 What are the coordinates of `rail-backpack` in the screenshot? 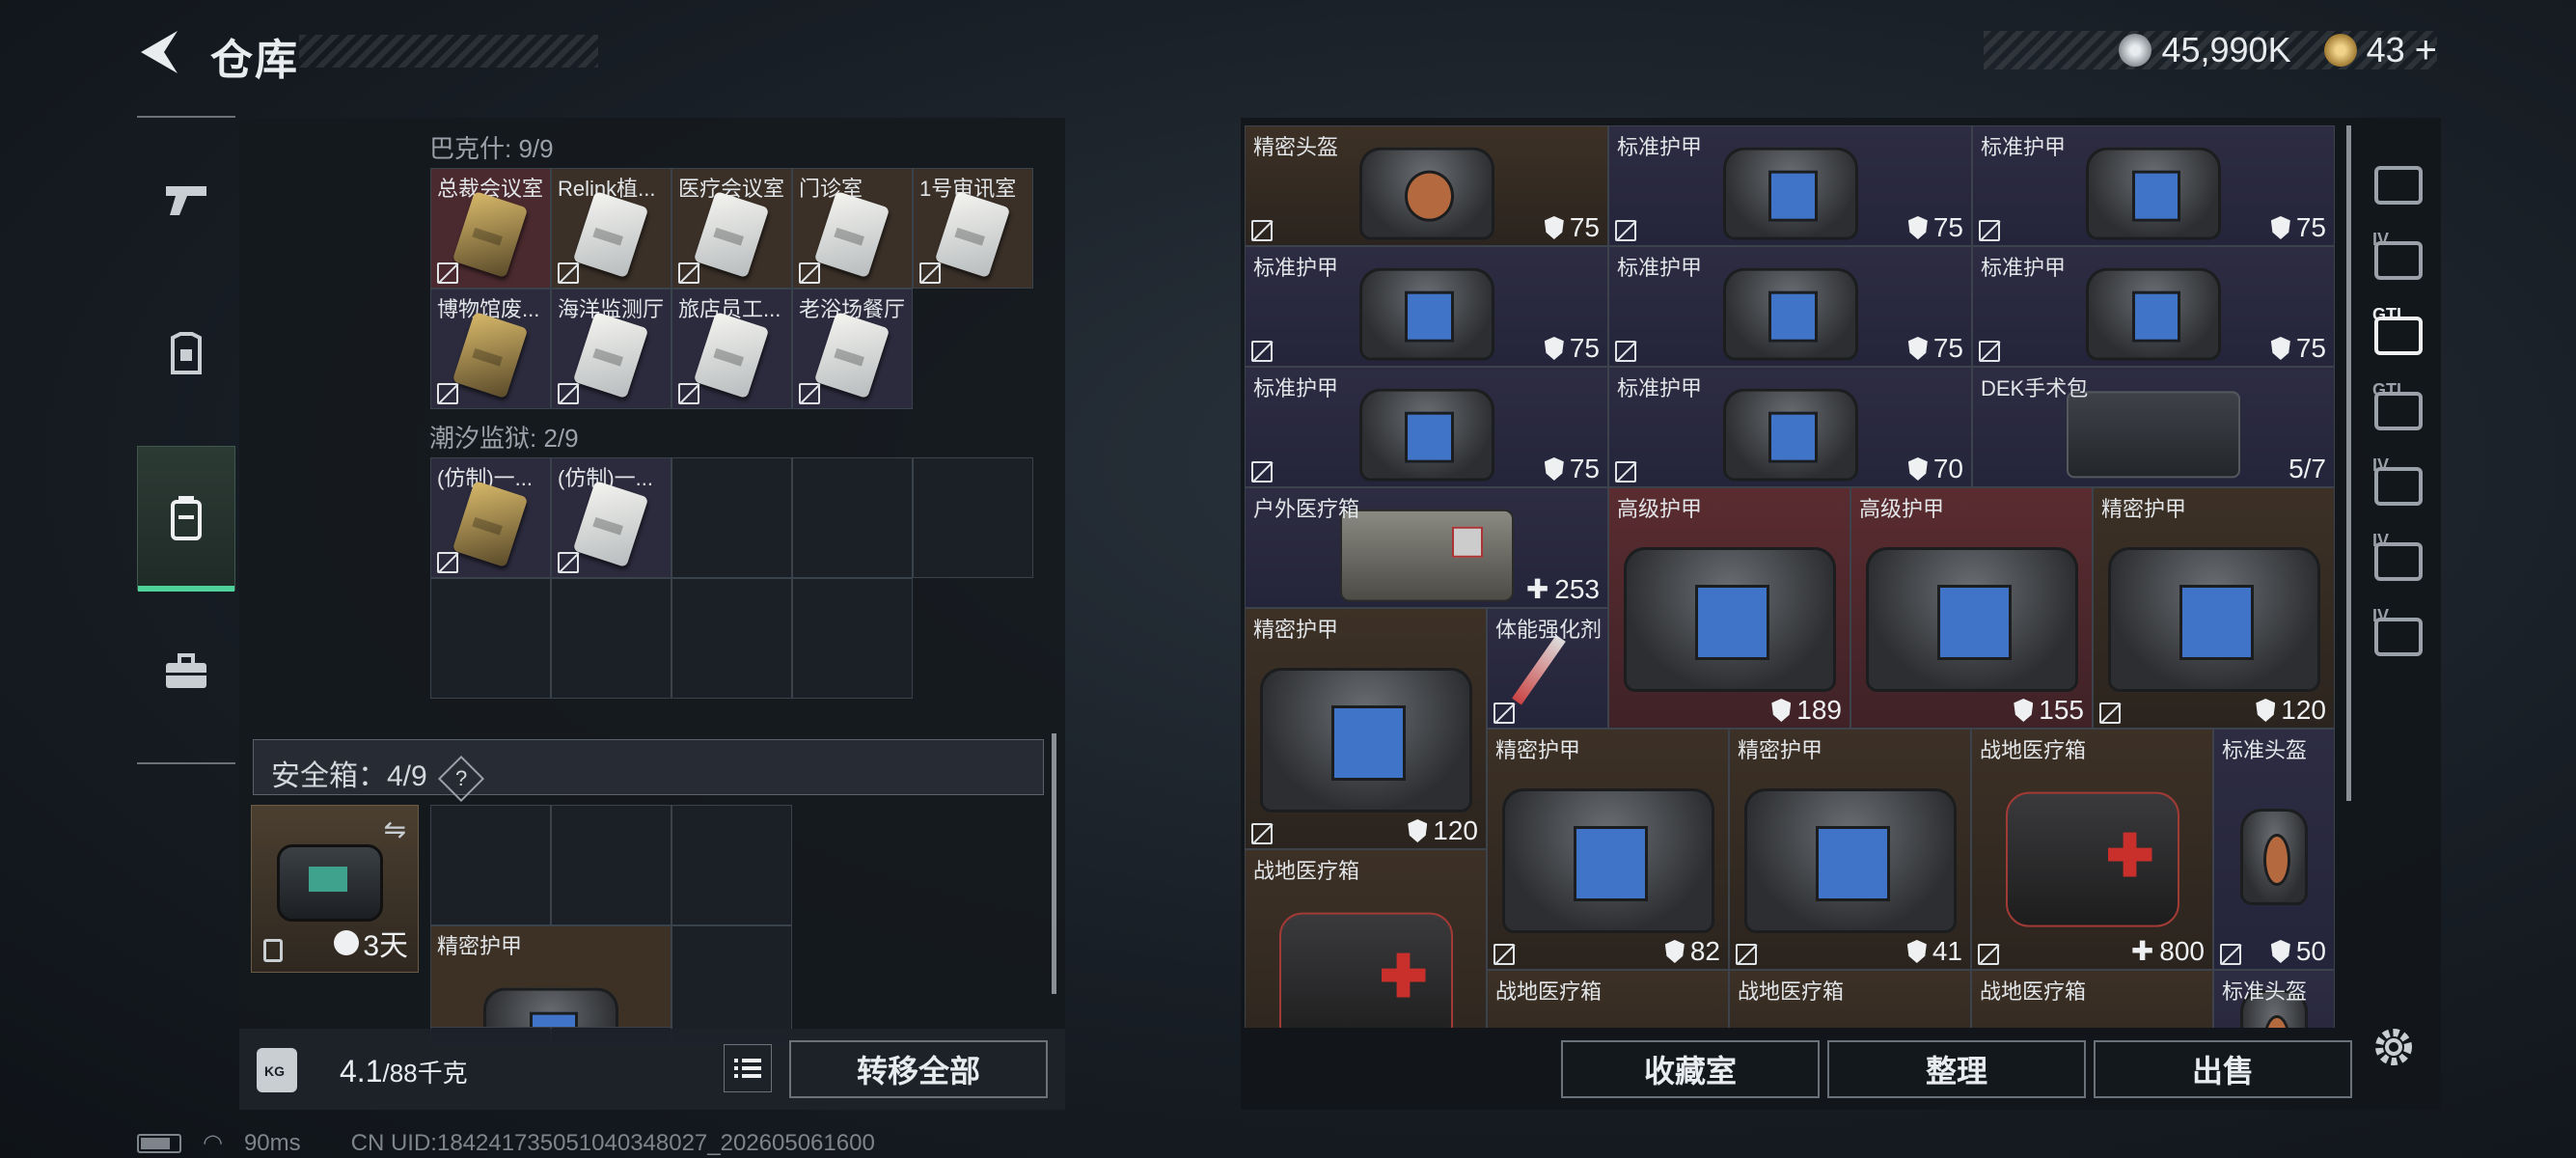 It's located at (186, 519).